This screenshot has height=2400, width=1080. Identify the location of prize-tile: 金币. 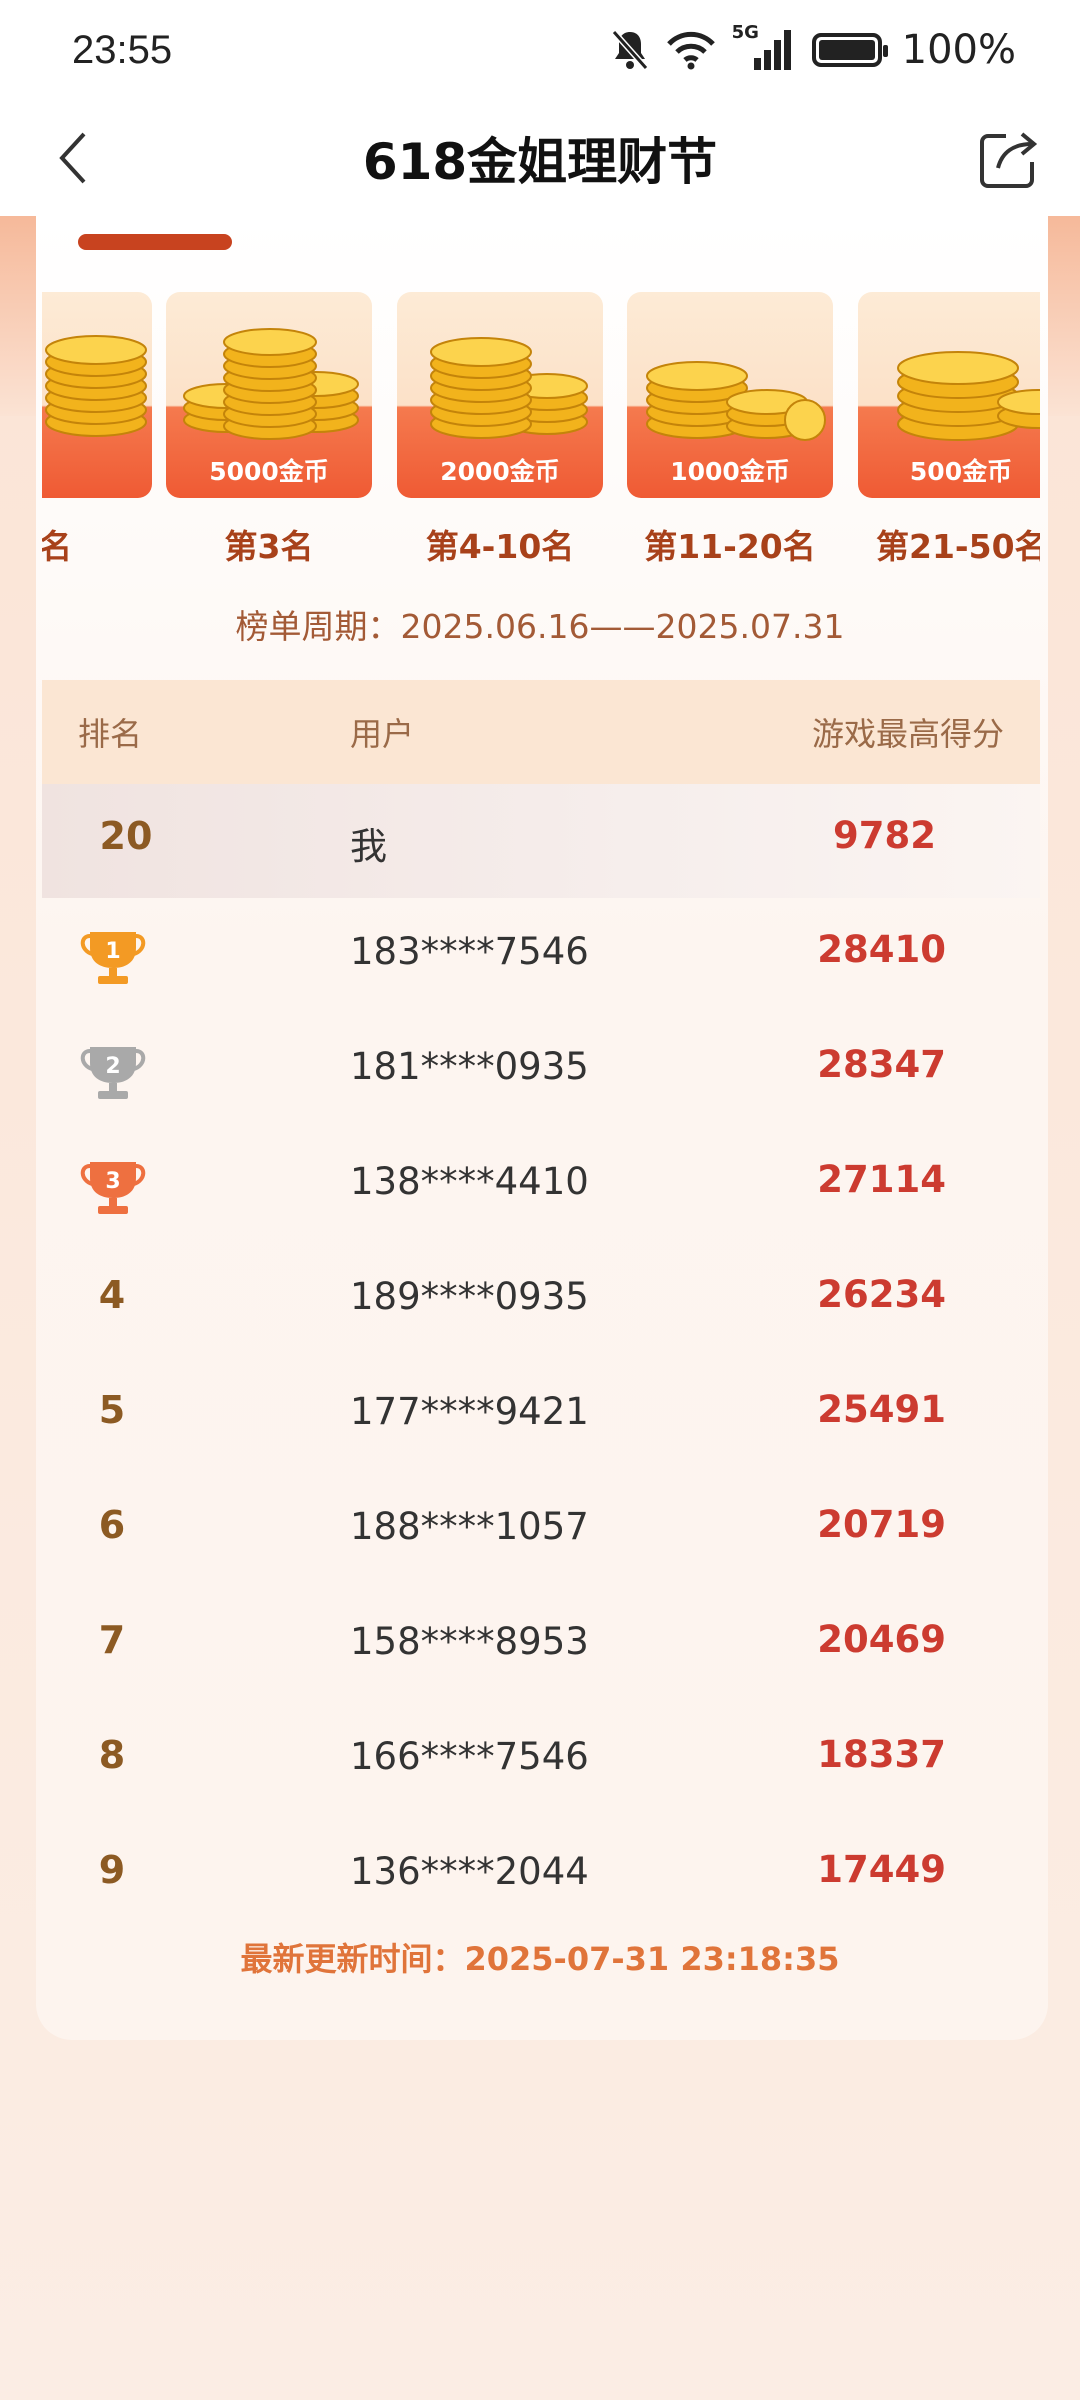
(97, 395).